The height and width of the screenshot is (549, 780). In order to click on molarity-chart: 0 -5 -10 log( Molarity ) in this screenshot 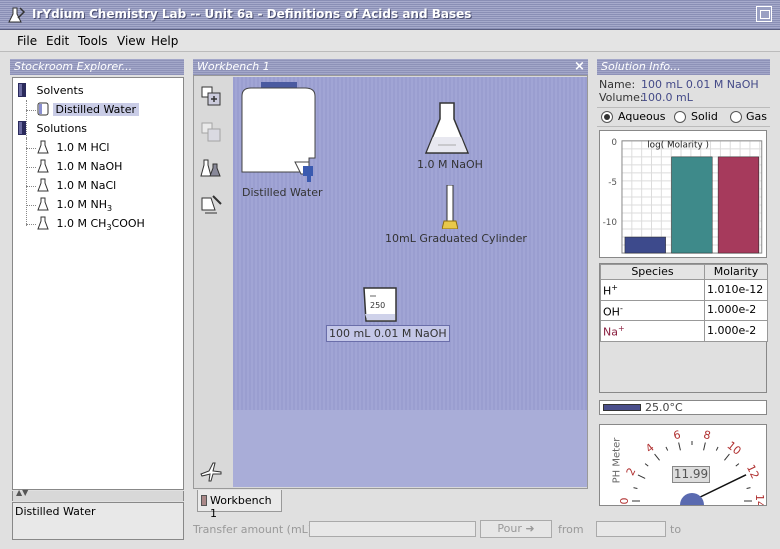, I will do `click(683, 194)`.